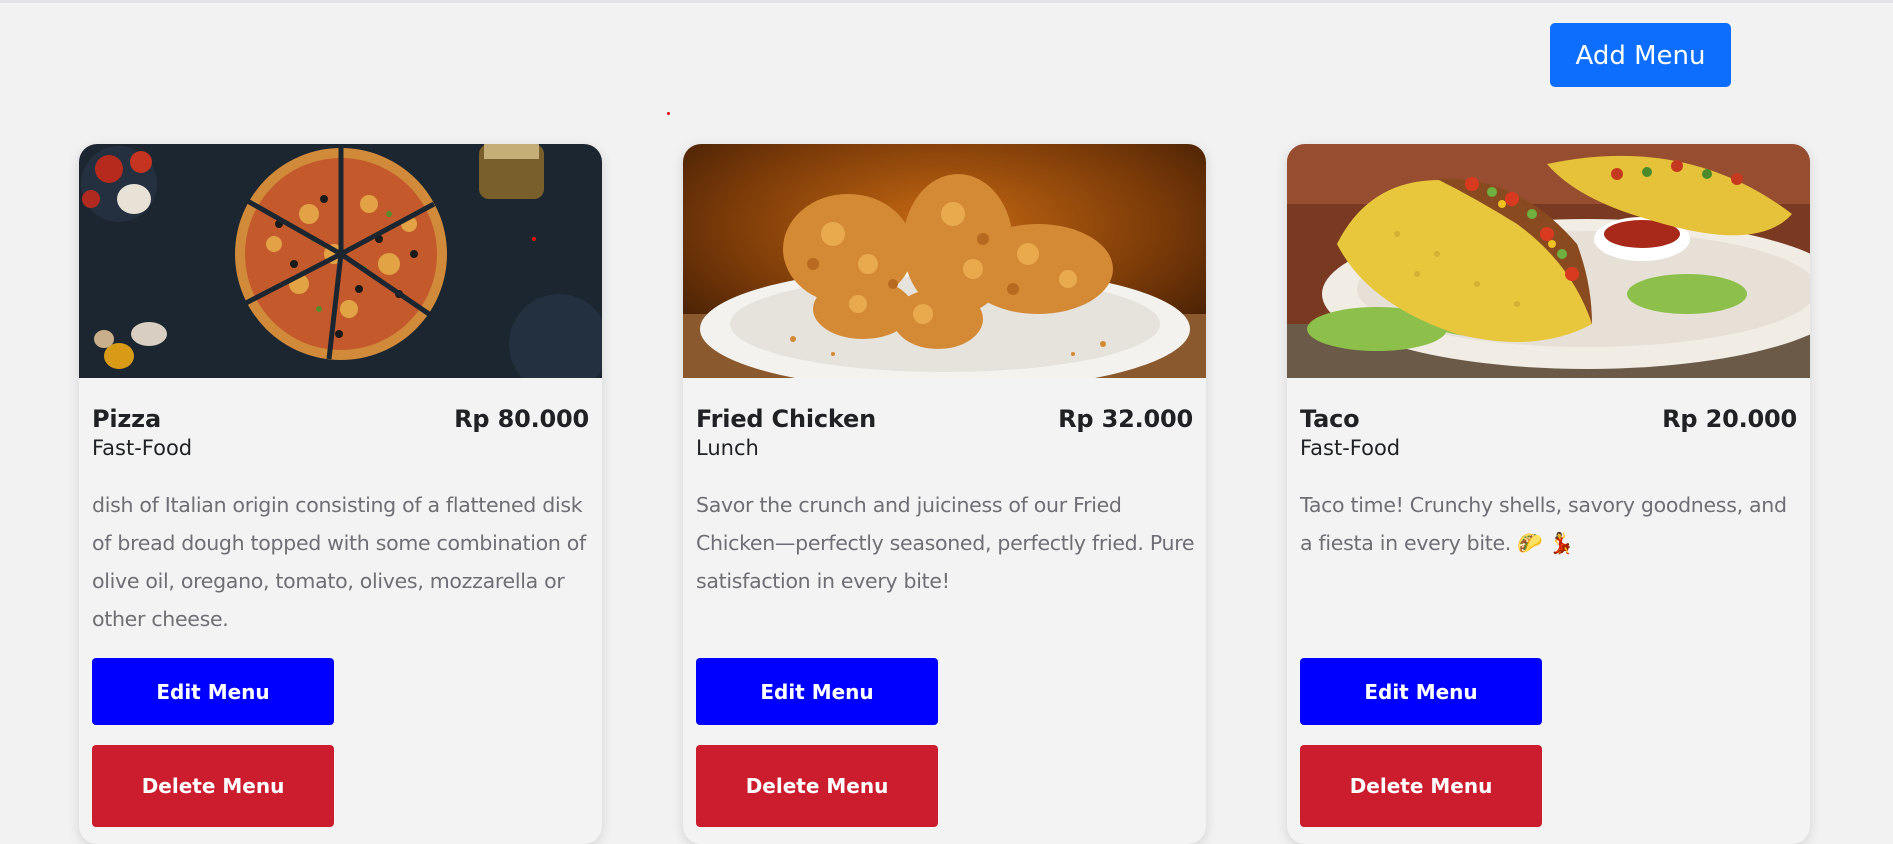  Describe the element at coordinates (946, 1) in the screenshot. I see `top-divider` at that location.